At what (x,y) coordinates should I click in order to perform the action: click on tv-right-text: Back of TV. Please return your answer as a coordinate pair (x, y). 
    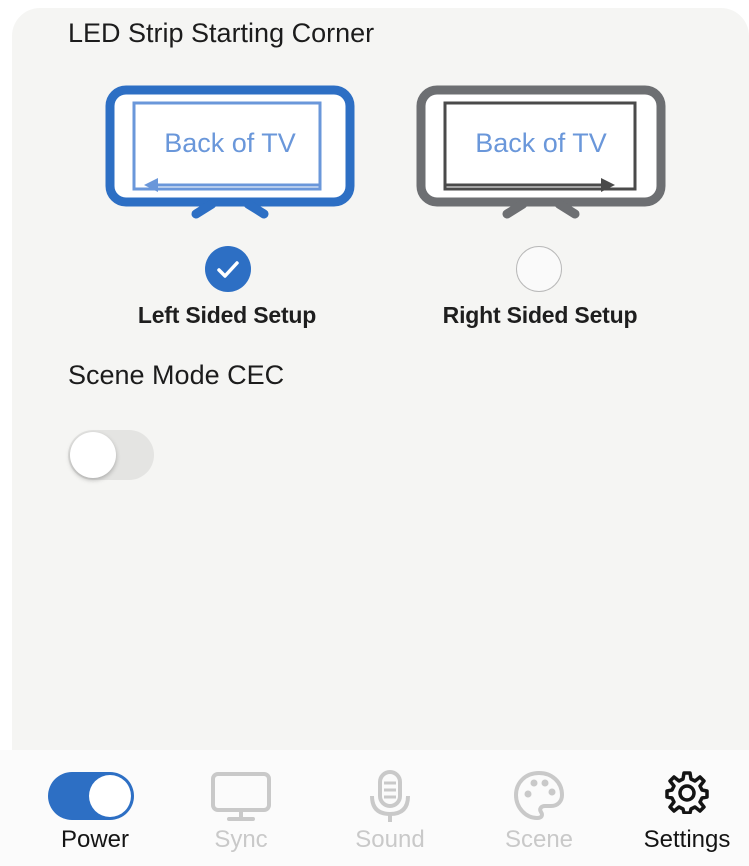
    Looking at the image, I should click on (541, 143).